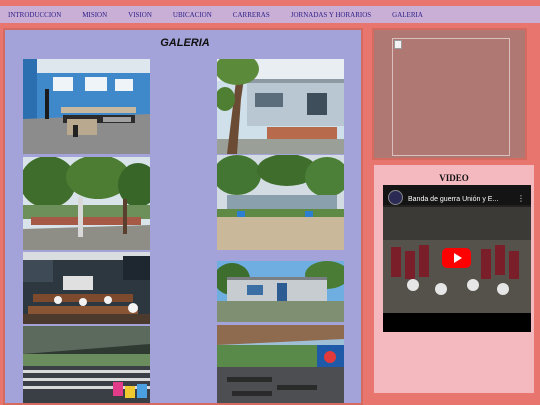  What do you see at coordinates (86, 106) in the screenshot?
I see `computer-lab-photo` at bounding box center [86, 106].